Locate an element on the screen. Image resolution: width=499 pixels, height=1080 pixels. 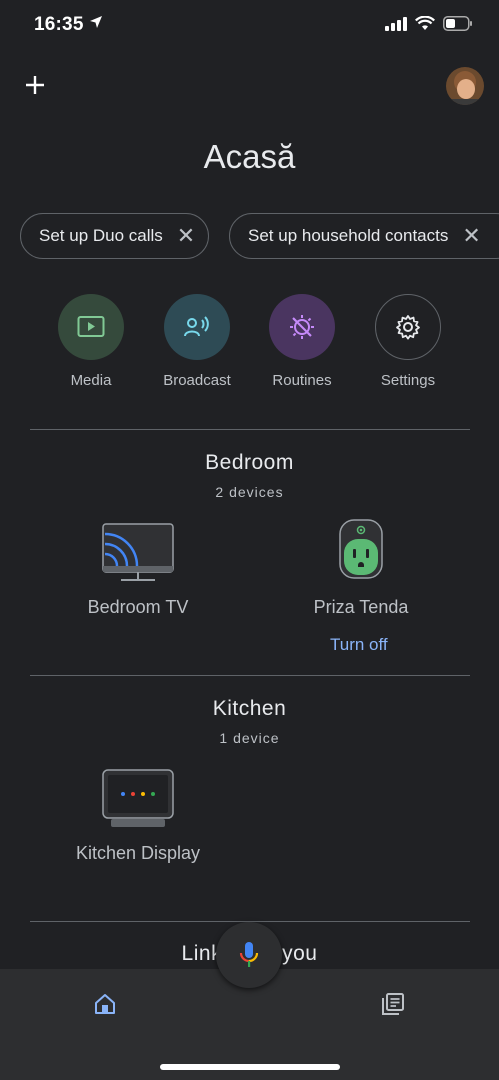
linked-title-right: you is located at coordinates (300, 953).